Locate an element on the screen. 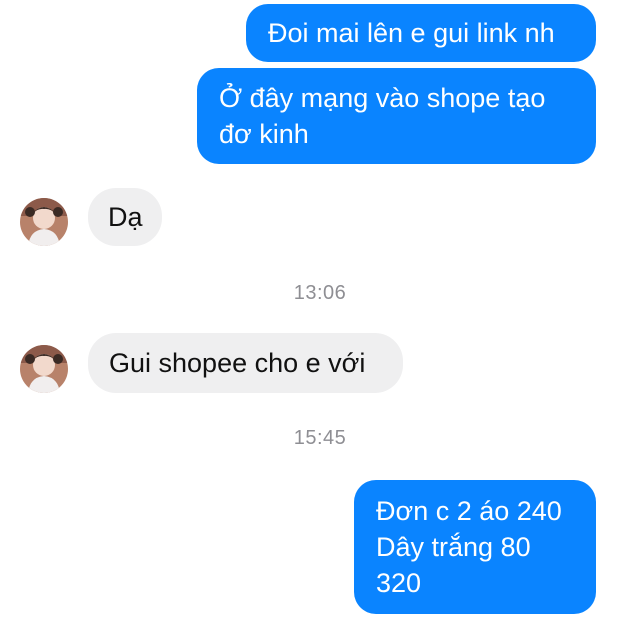 The width and height of the screenshot is (640, 640). message-timestamp: 13:06 is located at coordinates (320, 293).